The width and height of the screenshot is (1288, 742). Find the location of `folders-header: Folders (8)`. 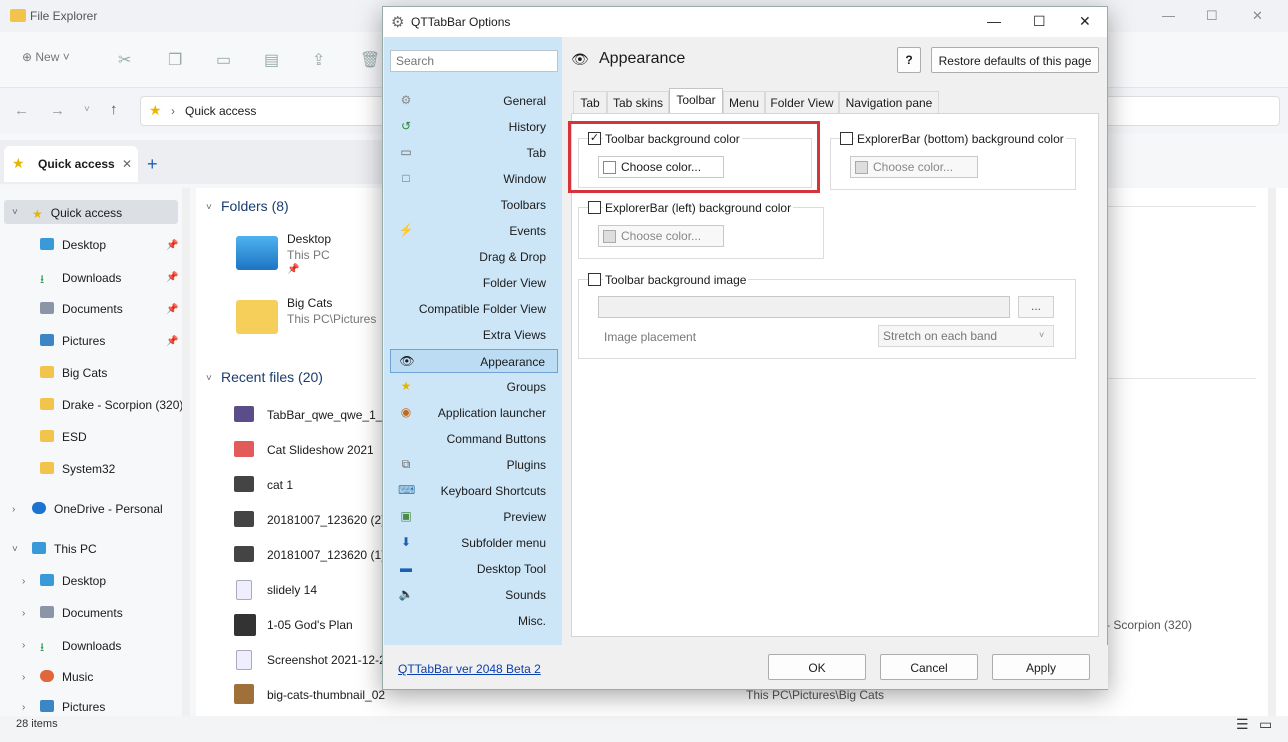

folders-header: Folders (8) is located at coordinates (255, 206).